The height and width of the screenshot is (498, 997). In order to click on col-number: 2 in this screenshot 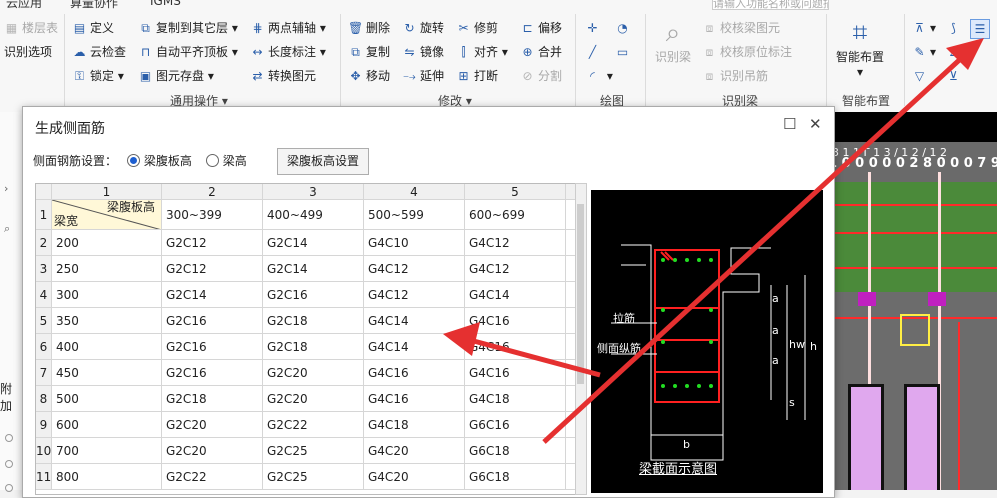, I will do `click(212, 192)`.